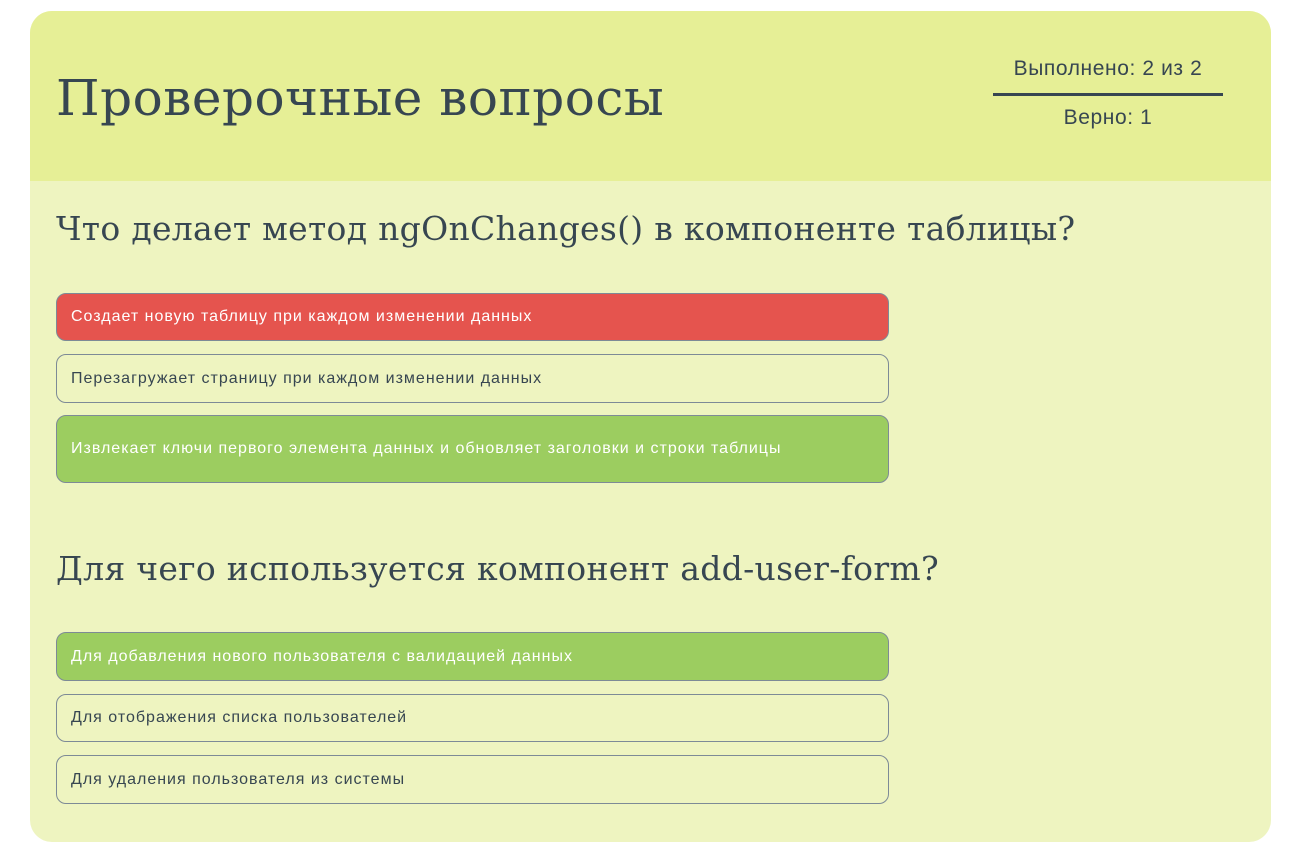  What do you see at coordinates (1108, 117) in the screenshot?
I see `correct-count: Верно: 1` at bounding box center [1108, 117].